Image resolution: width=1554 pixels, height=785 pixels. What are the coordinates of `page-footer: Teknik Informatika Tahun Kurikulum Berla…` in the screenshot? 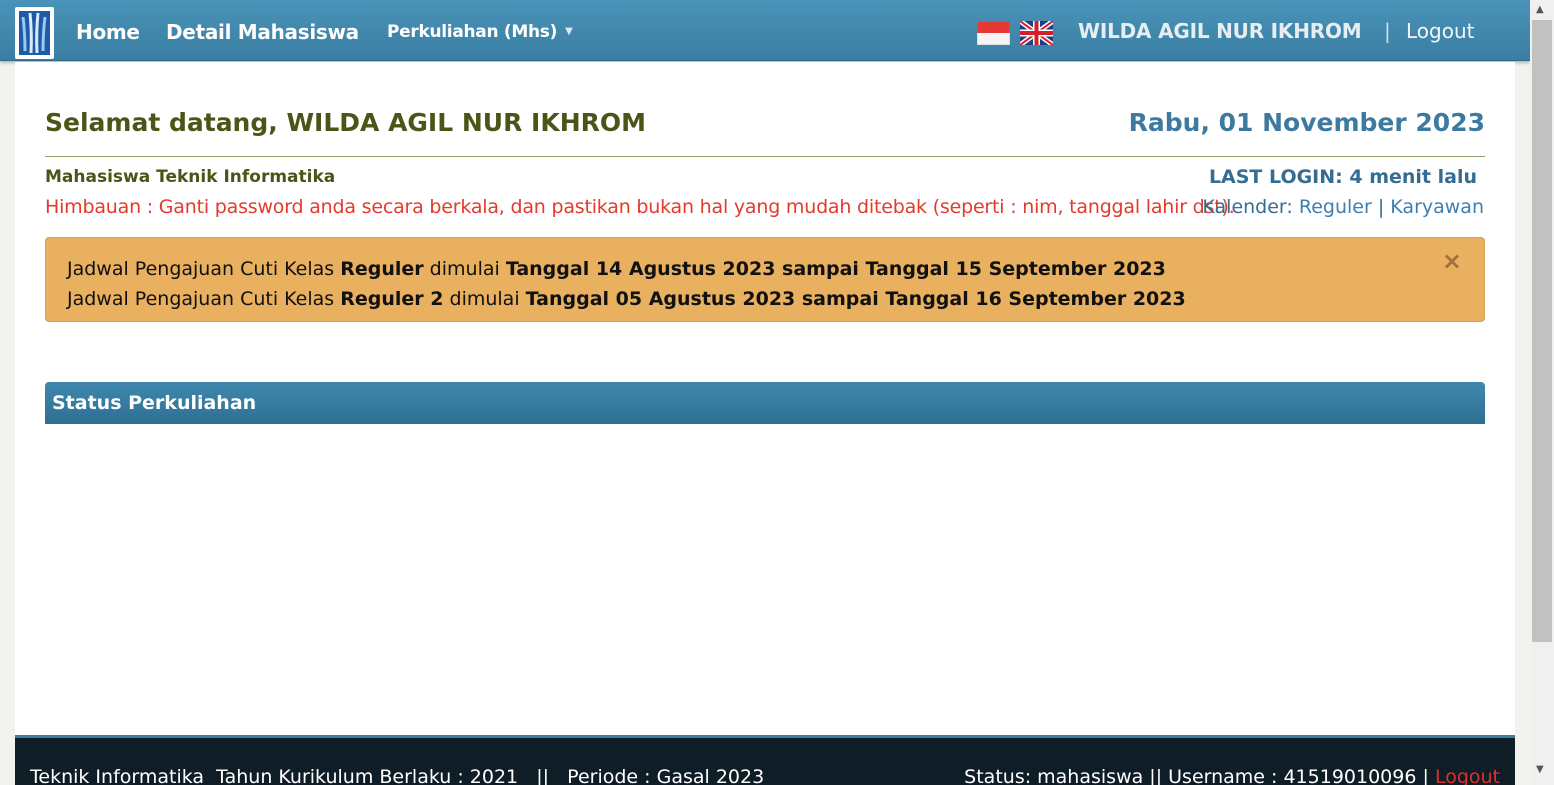 It's located at (765, 760).